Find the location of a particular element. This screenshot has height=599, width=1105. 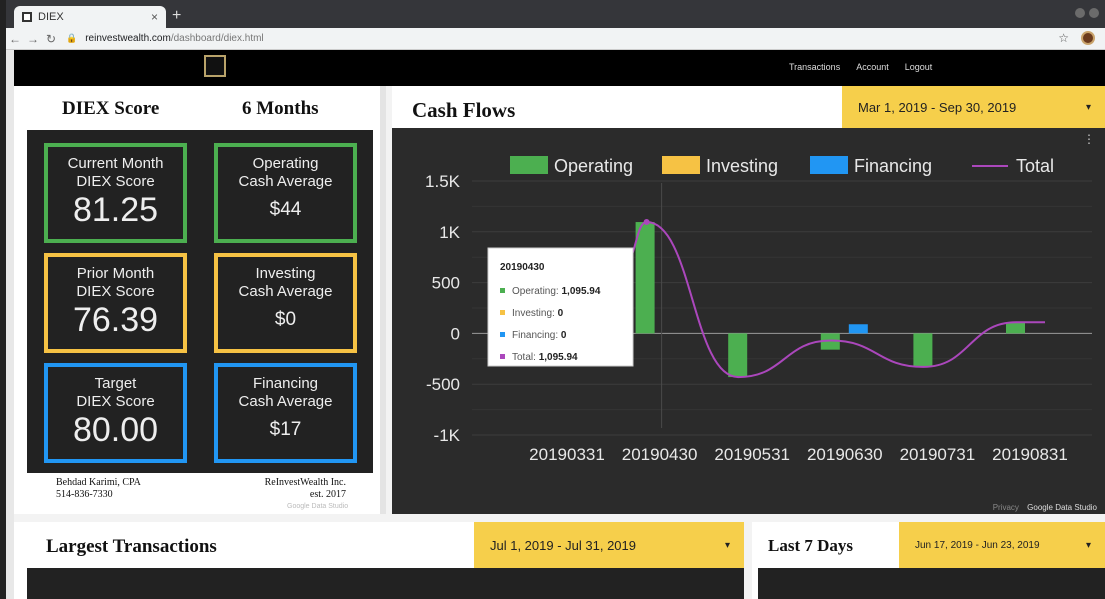

legend-swatch-financing is located at coordinates (829, 165).